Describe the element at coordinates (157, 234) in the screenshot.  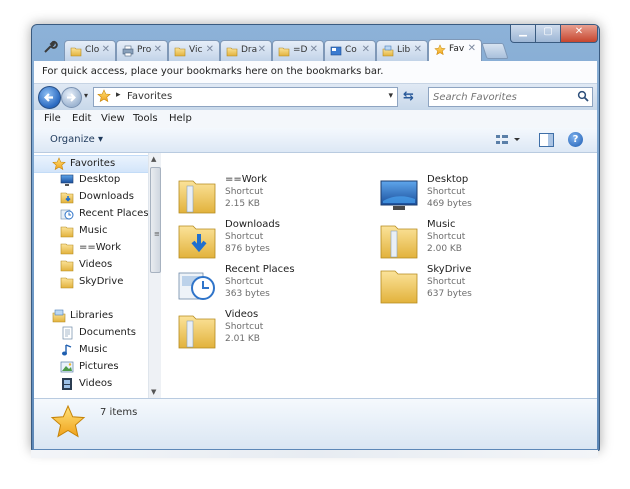
I see `grip-icon: ≡` at that location.